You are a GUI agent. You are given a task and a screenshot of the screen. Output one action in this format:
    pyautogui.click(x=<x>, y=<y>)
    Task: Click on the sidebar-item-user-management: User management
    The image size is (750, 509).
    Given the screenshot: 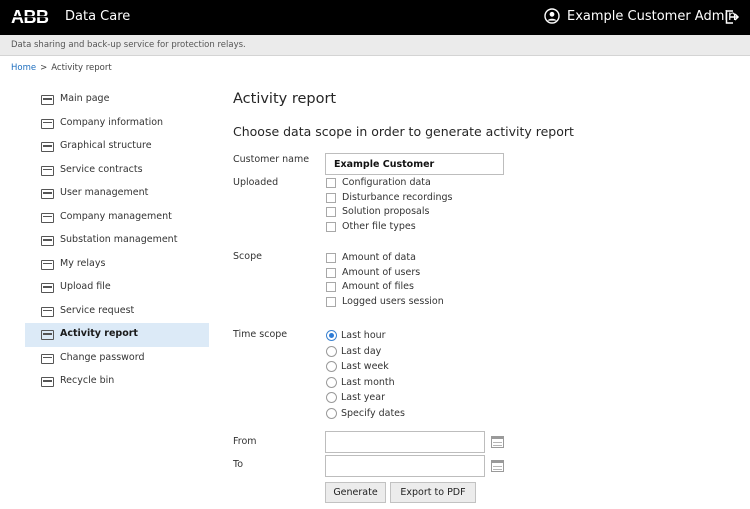 What is the action you would take?
    pyautogui.click(x=117, y=194)
    